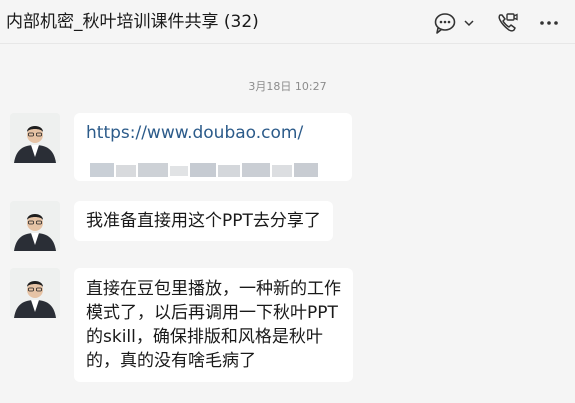 Image resolution: width=575 pixels, height=403 pixels. I want to click on message-link: https://www.doubao.com/, so click(213, 133).